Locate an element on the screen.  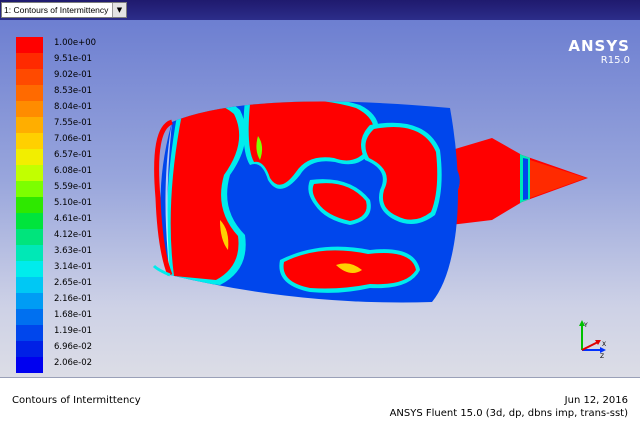
legend-label: 3.14e-01 is located at coordinates (73, 267).